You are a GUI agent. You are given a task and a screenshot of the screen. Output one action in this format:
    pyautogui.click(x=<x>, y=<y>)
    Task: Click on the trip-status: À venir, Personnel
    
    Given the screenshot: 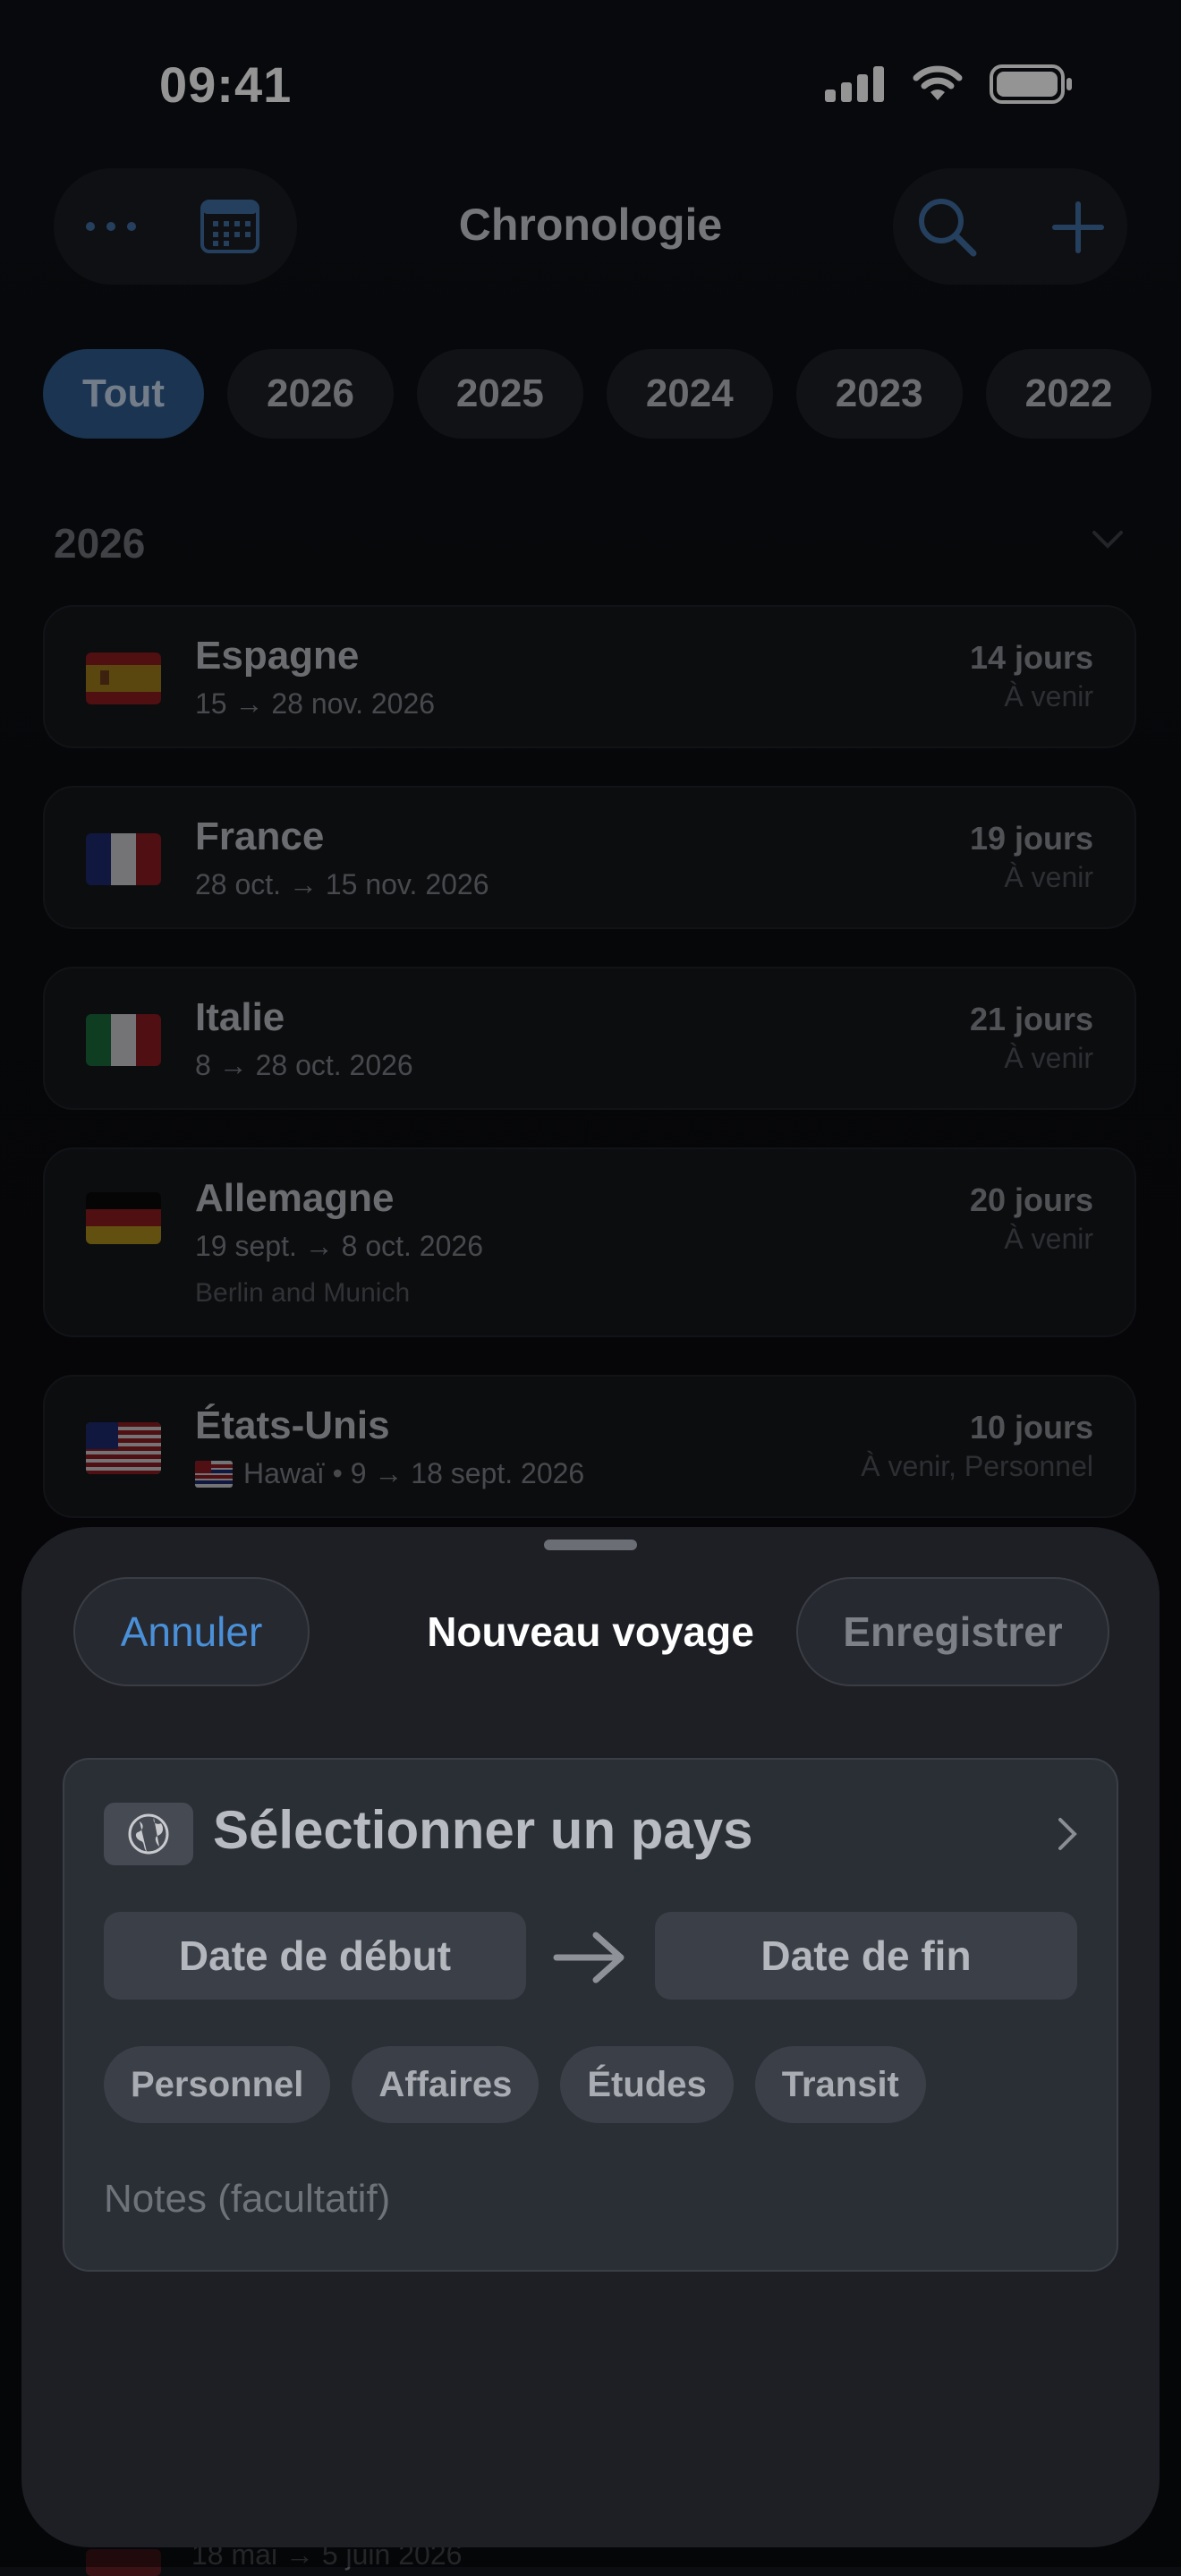 What is the action you would take?
    pyautogui.click(x=977, y=1466)
    